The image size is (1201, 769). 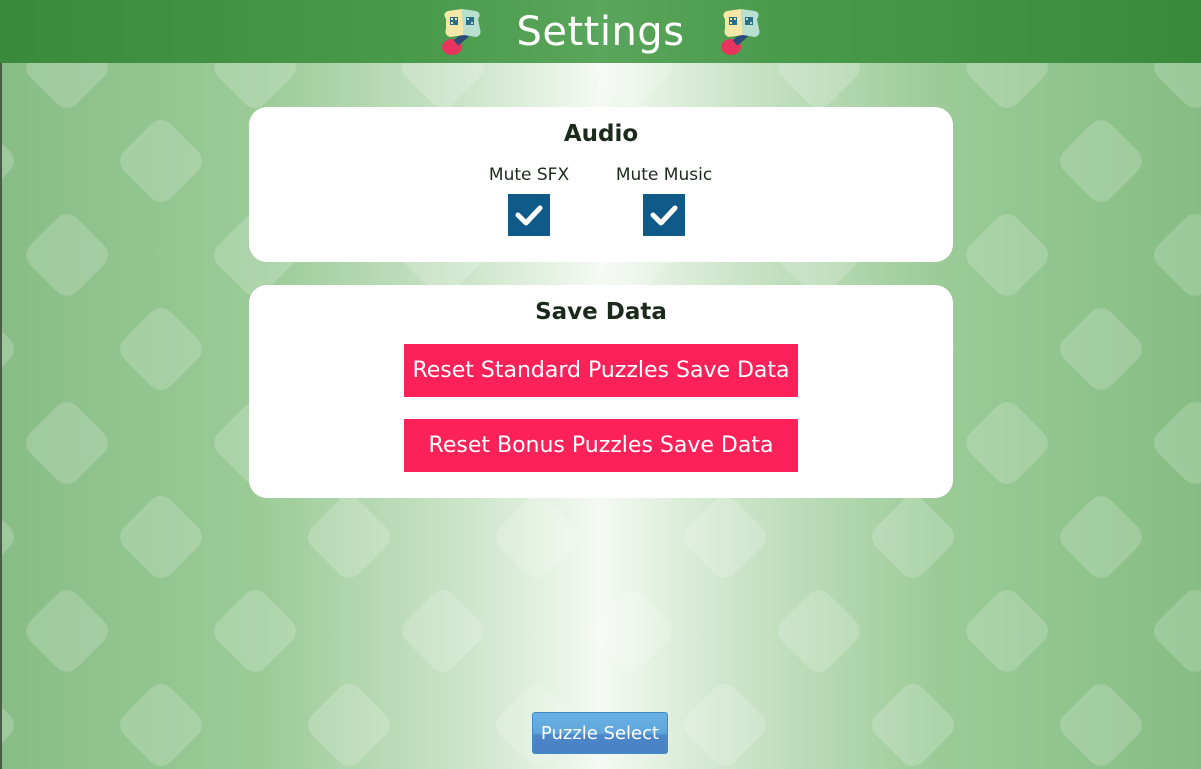 I want to click on save-data-section-title: Save Data, so click(x=601, y=312).